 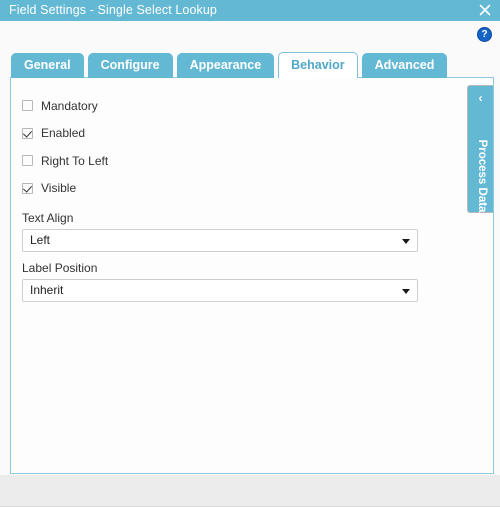 I want to click on tab-behavior: Behavior, so click(x=318, y=65).